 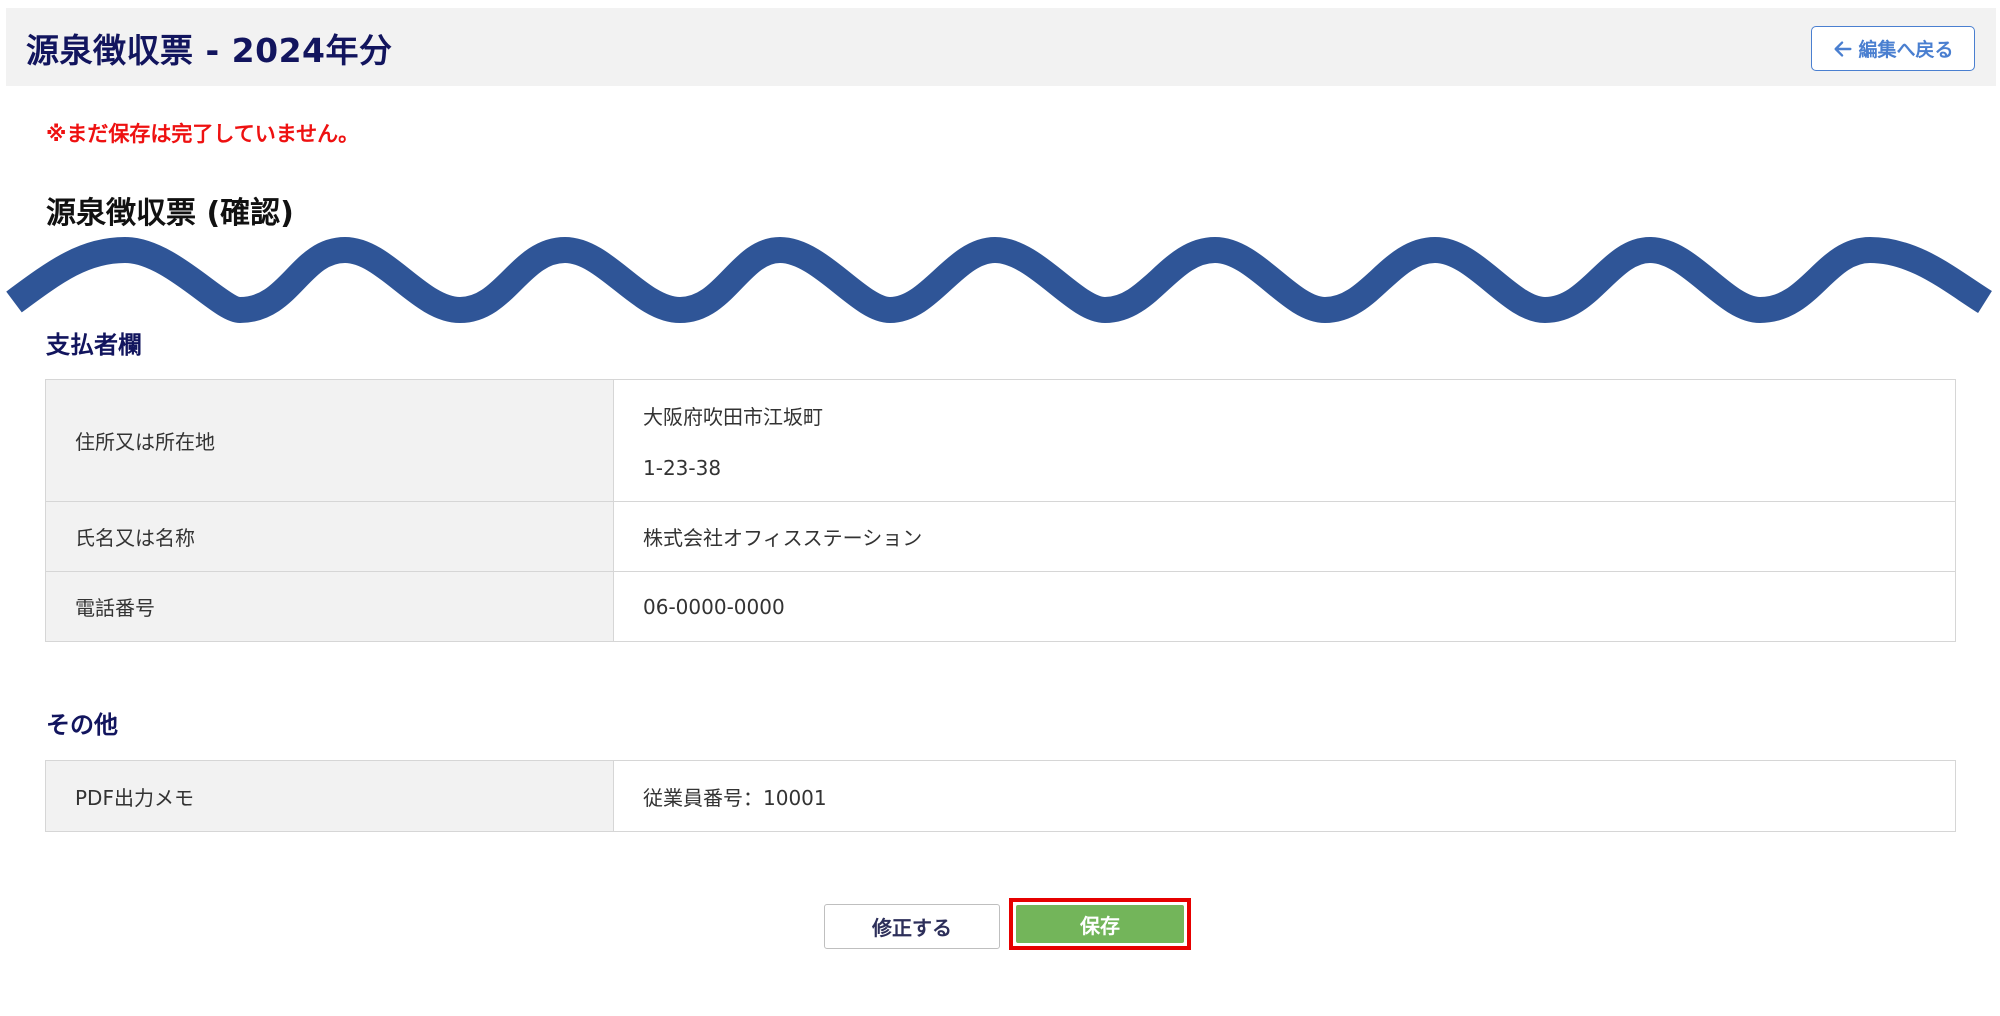 I want to click on table-row: 電話番号 06-0000-0000, so click(x=1000, y=606).